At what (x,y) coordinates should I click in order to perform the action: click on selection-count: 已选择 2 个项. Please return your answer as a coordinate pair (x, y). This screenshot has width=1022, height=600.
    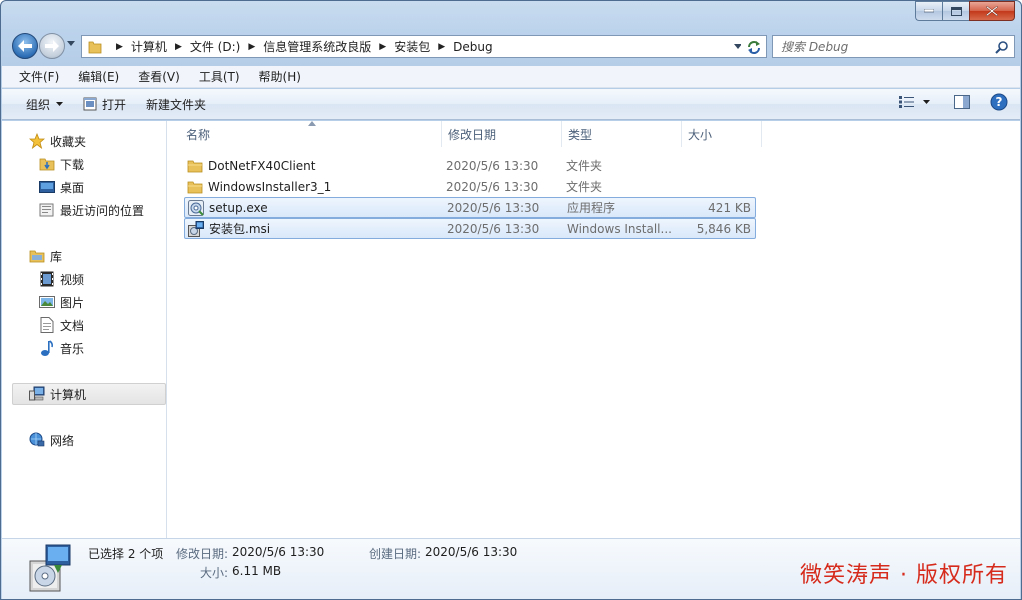
    Looking at the image, I should click on (126, 554).